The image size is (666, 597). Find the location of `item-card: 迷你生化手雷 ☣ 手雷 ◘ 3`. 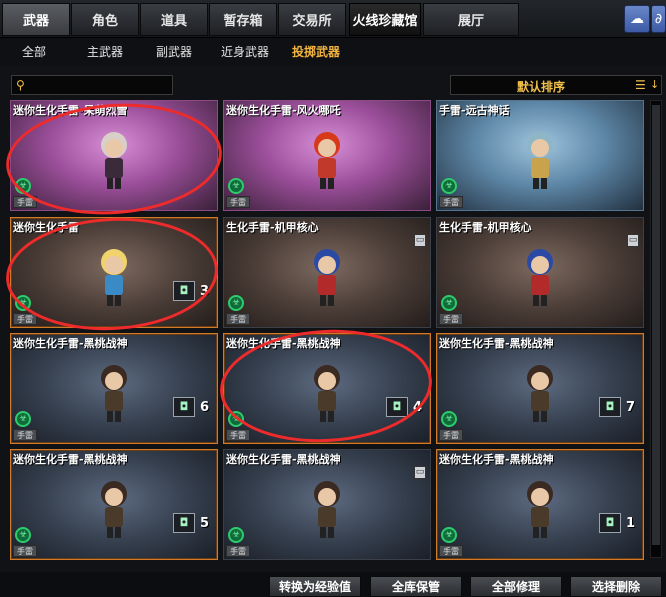

item-card: 迷你生化手雷 ☣ 手雷 ◘ 3 is located at coordinates (114, 272).